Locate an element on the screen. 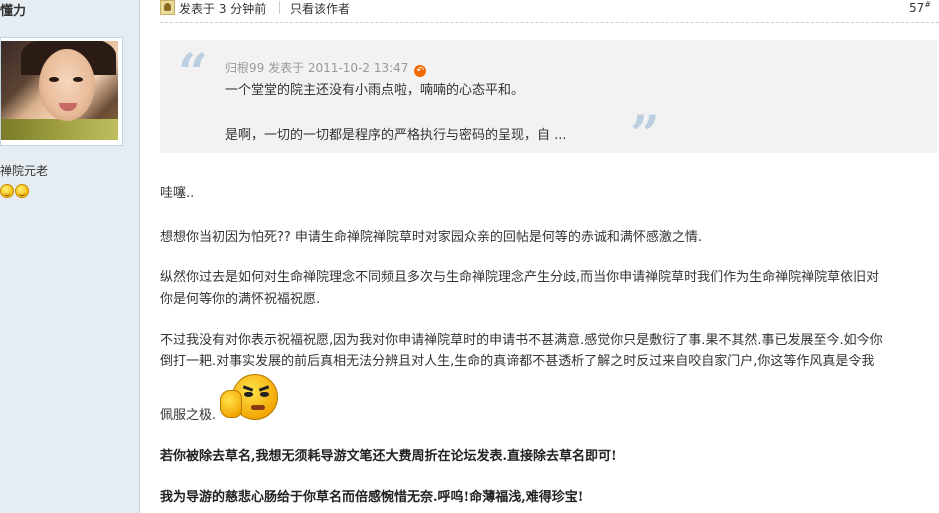 This screenshot has width=939, height=513. reply-arrow-icon: ↶ is located at coordinates (420, 71).